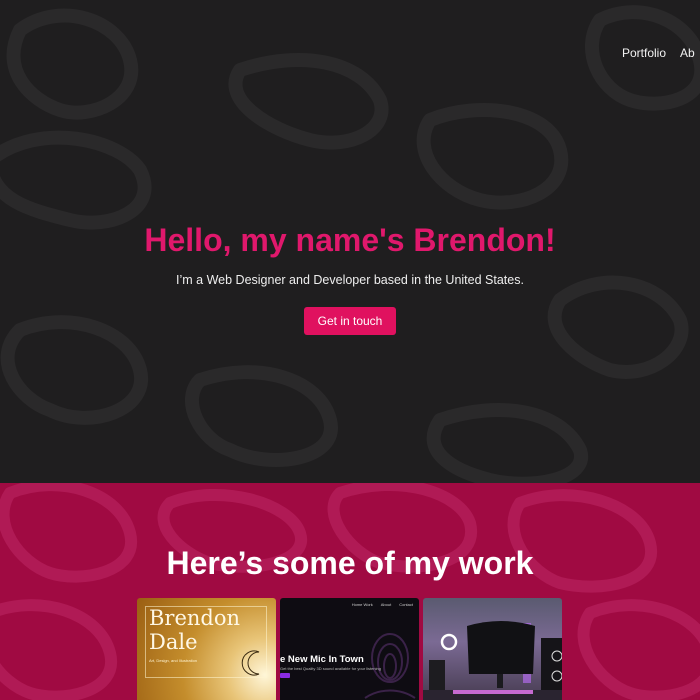  I want to click on card-name: Brendon Dale, so click(194, 630).